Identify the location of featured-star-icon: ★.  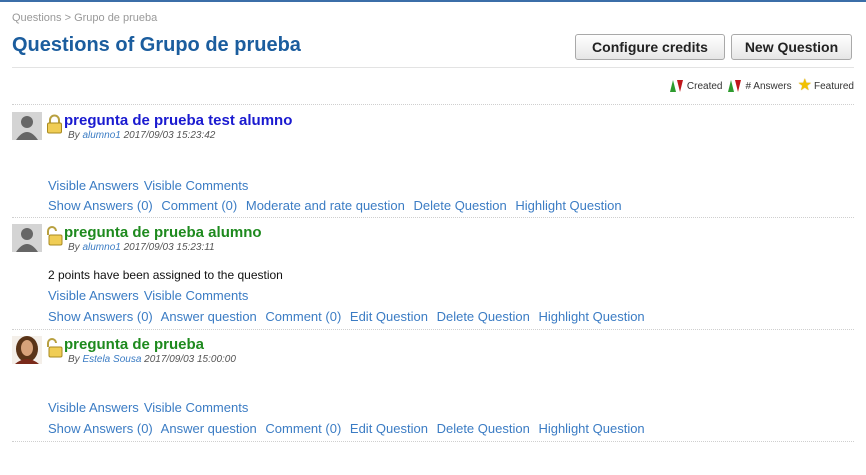
(805, 86).